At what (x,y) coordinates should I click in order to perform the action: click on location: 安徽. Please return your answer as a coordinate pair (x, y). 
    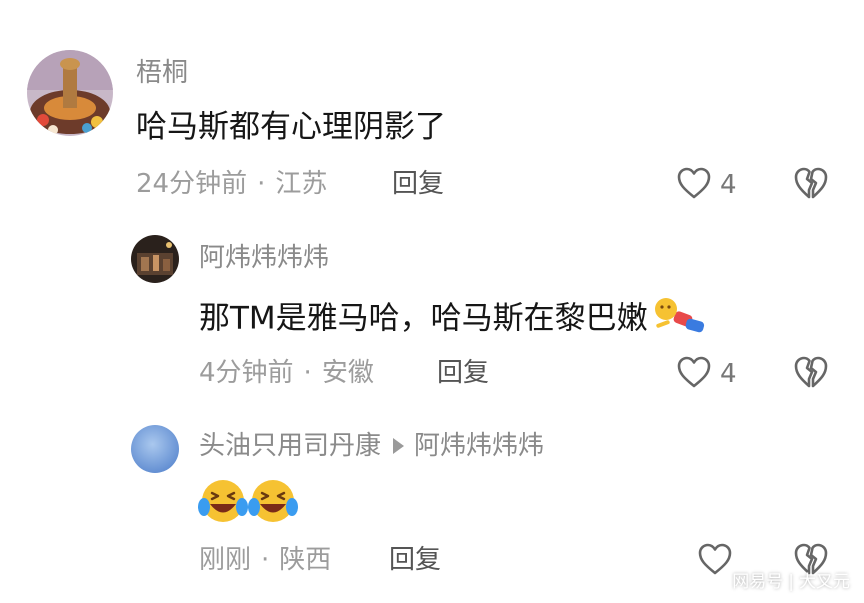
    Looking at the image, I should click on (347, 373).